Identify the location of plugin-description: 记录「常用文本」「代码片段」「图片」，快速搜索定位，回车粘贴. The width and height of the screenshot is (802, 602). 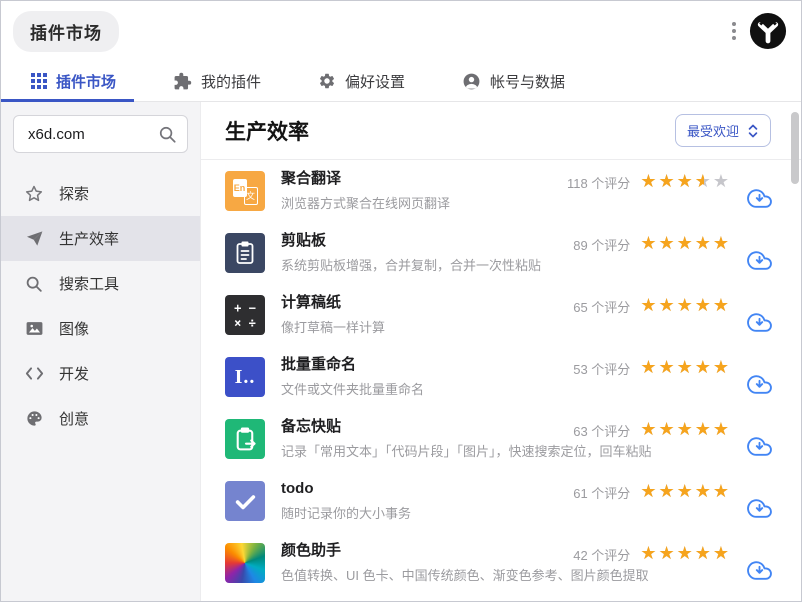
(466, 451).